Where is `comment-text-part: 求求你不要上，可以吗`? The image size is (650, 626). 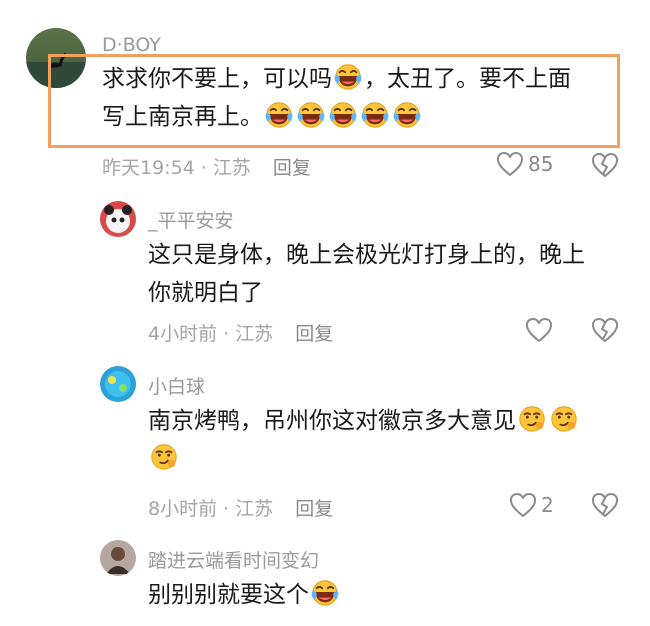 comment-text-part: 求求你不要上，可以吗 is located at coordinates (217, 79).